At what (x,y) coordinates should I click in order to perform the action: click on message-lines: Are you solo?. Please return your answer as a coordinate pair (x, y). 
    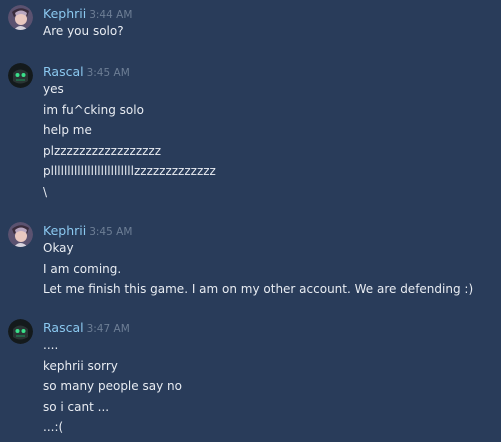
    Looking at the image, I should click on (268, 31).